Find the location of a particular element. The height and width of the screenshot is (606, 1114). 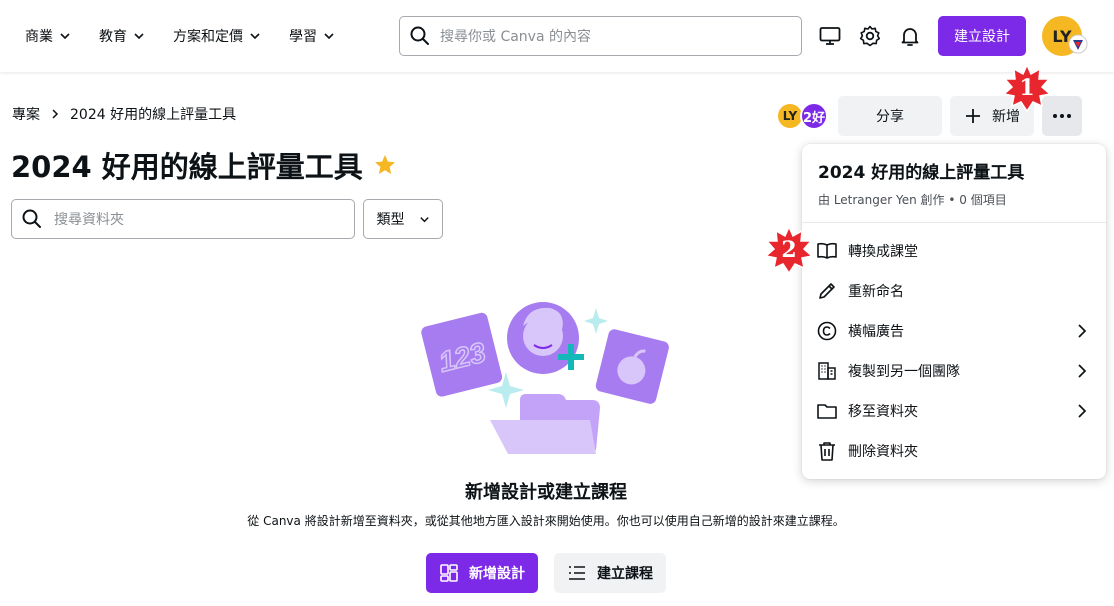

create-course-button-label: 建立課程 is located at coordinates (625, 574).